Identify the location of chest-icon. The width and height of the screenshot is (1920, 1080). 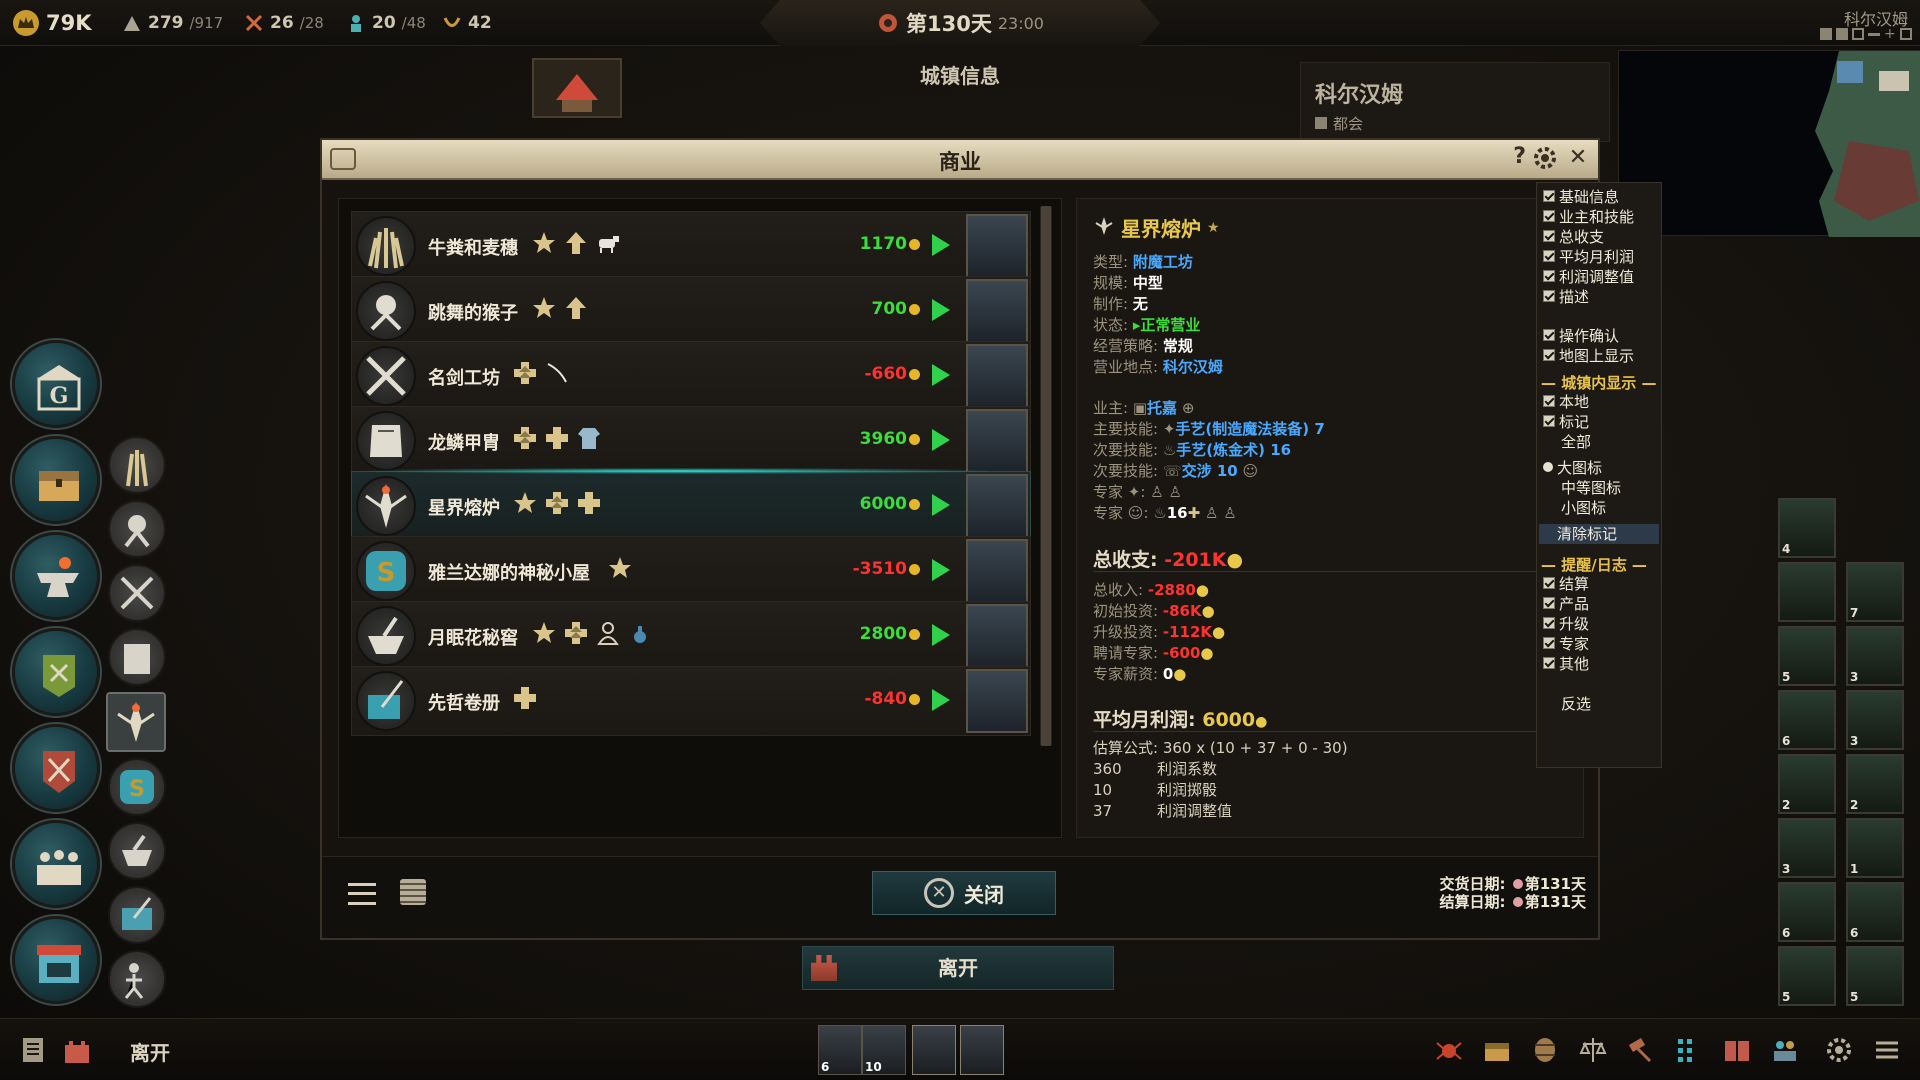
(1497, 1050).